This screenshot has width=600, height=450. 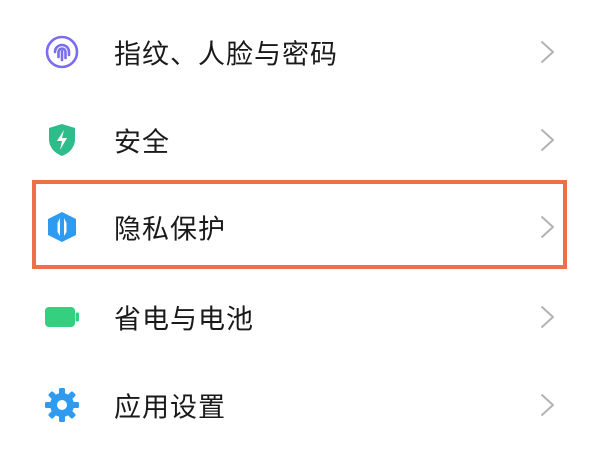 I want to click on settings-item-label: 省电与电池, so click(x=184, y=320).